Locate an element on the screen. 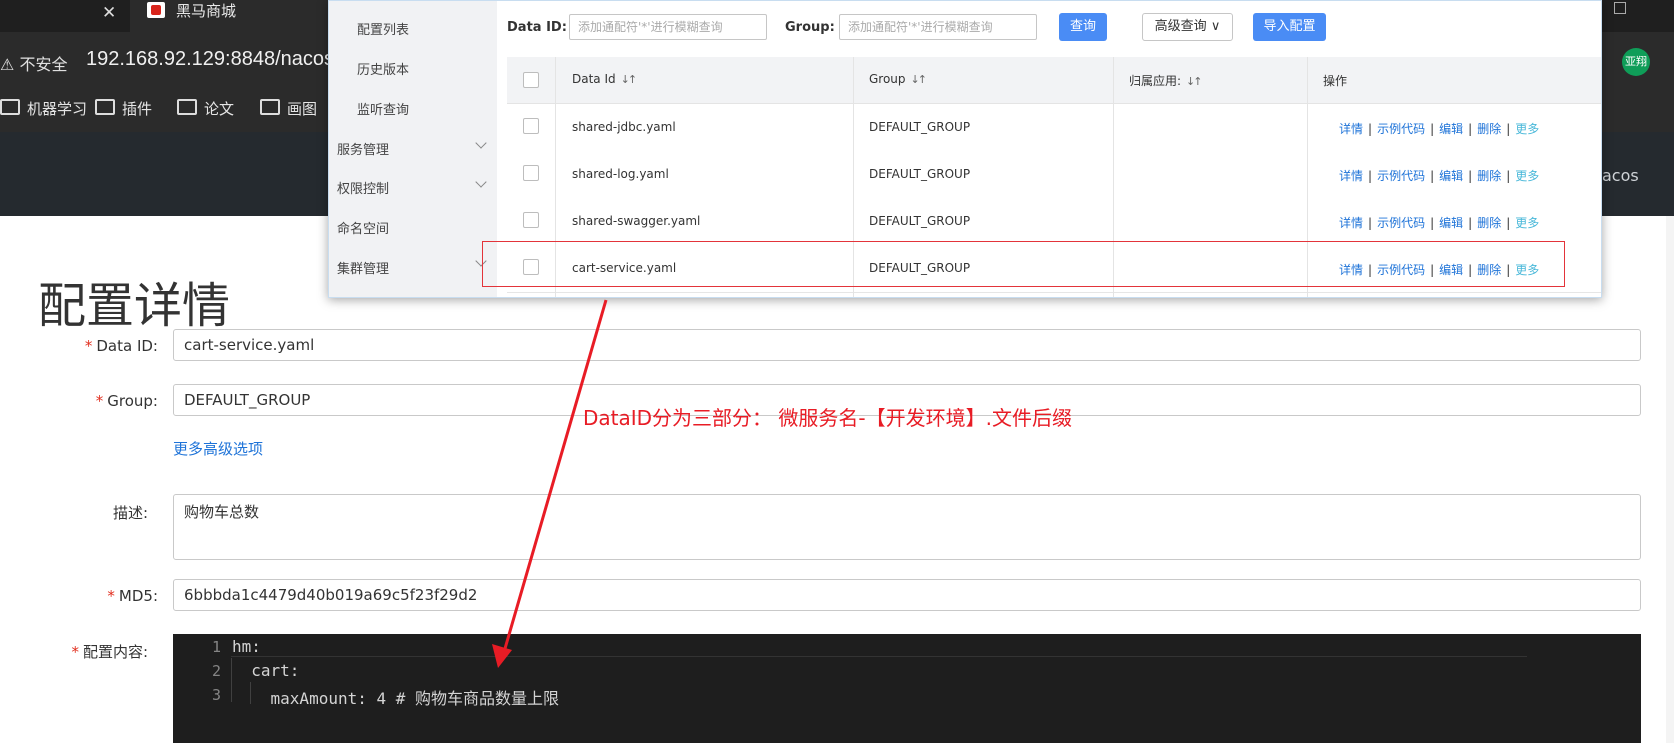  annotation-arrow is located at coordinates (550, 483).